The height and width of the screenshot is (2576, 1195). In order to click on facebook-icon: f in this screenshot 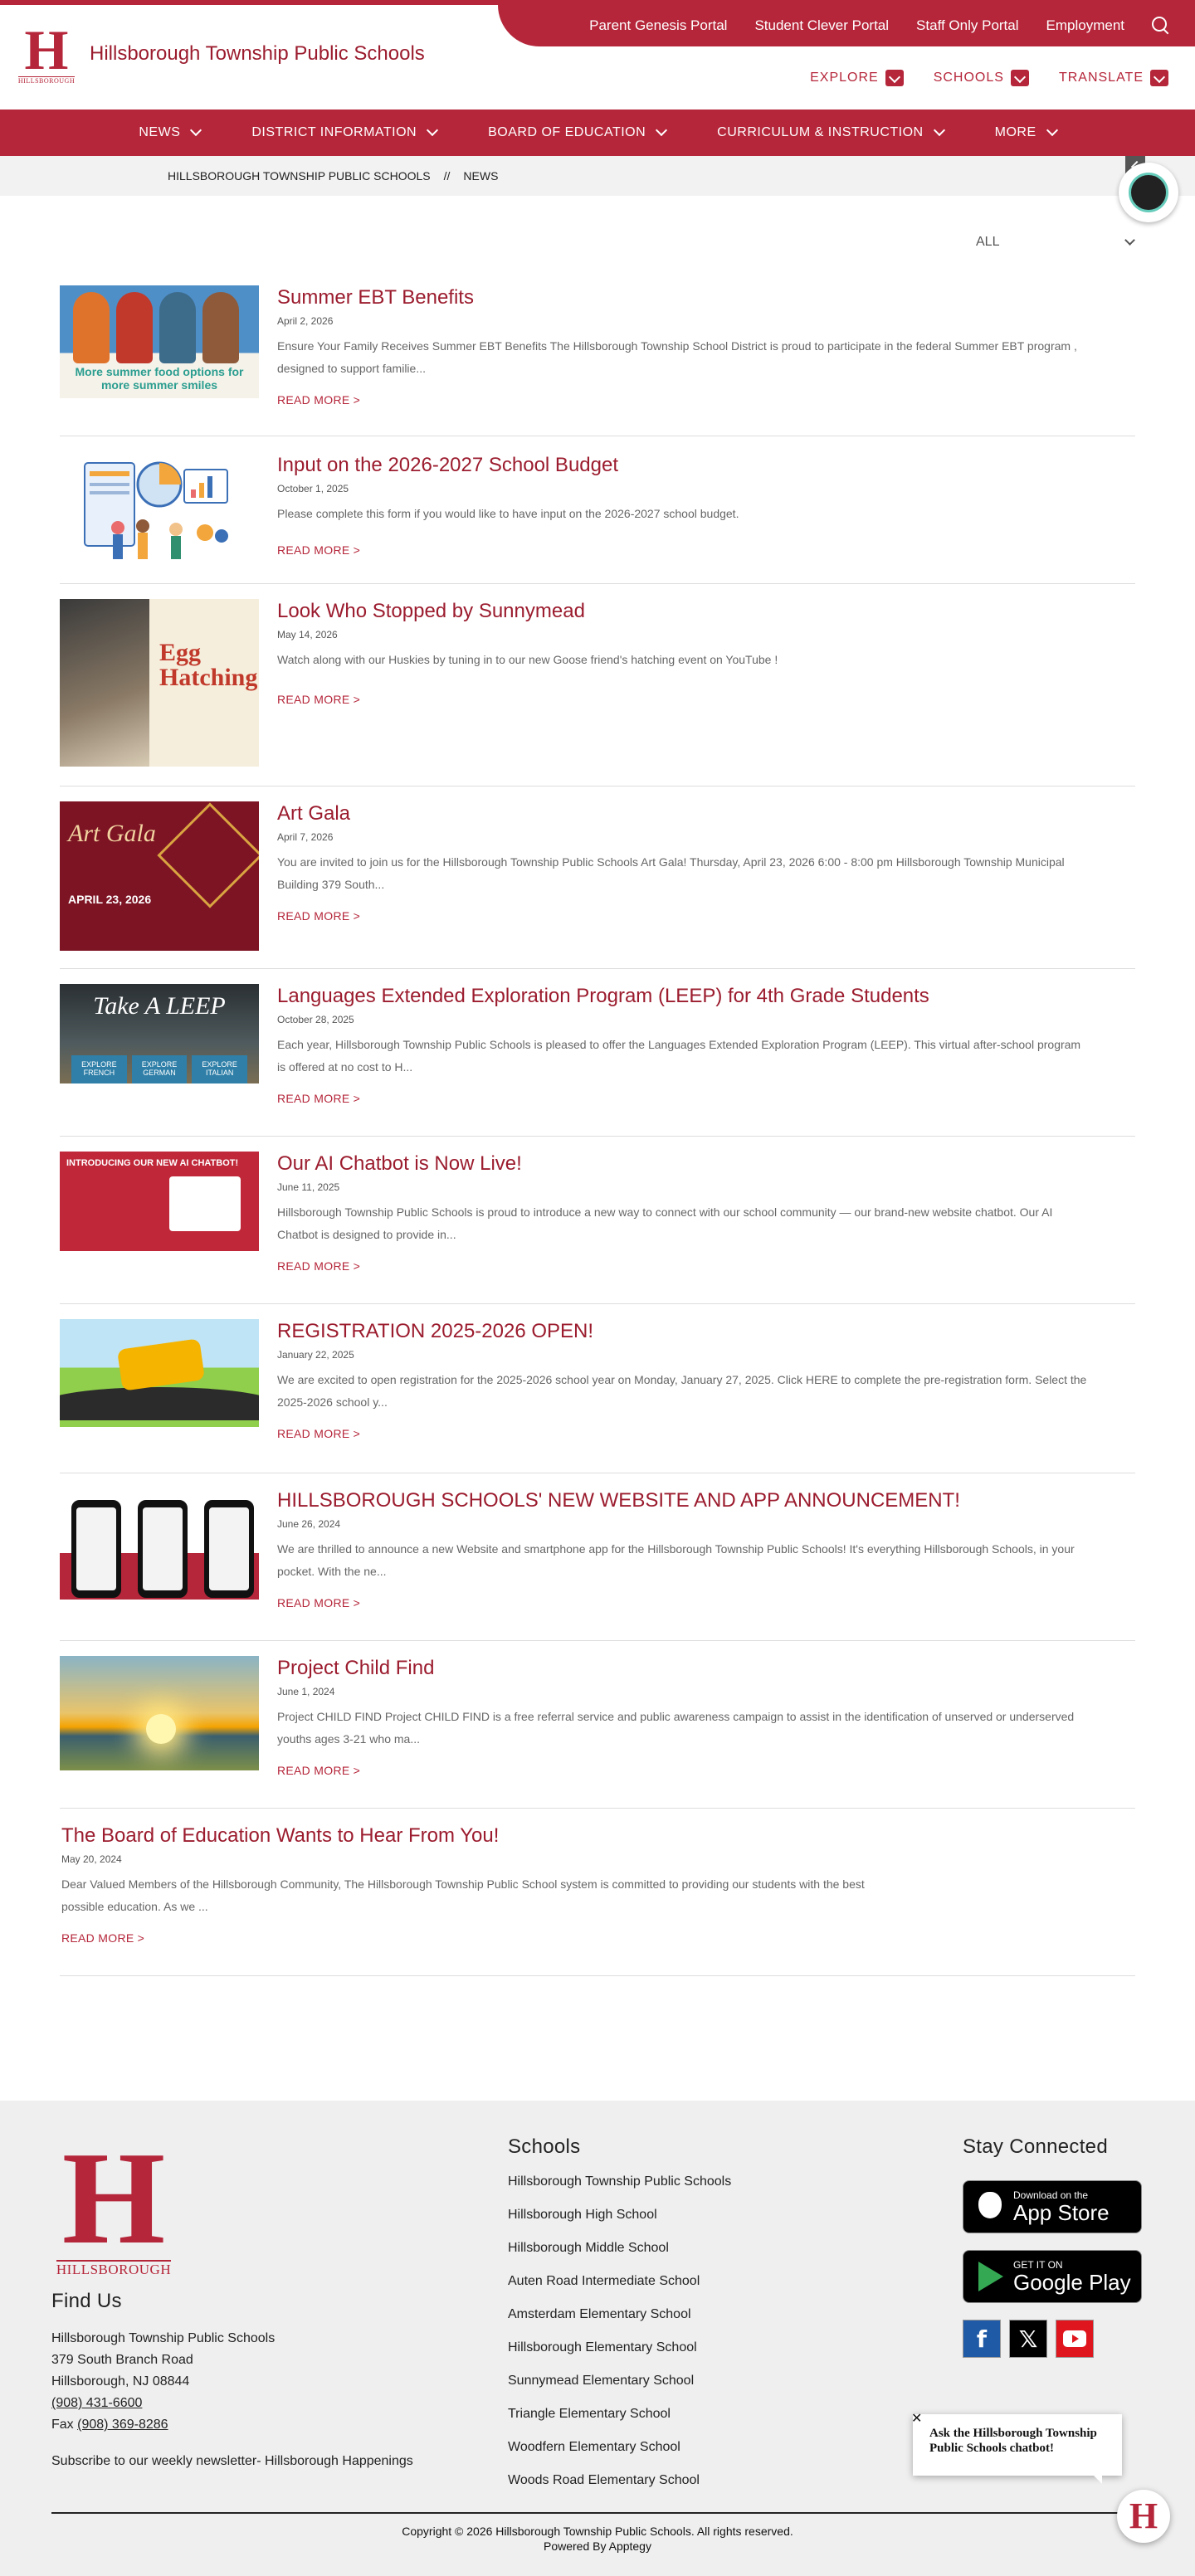, I will do `click(982, 2339)`.